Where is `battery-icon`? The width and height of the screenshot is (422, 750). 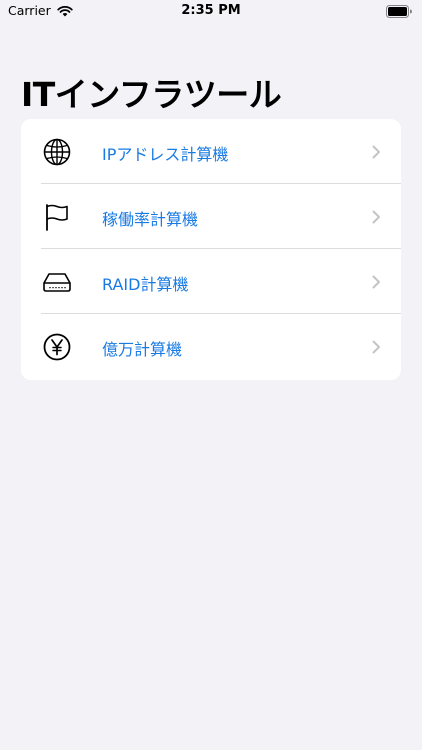
battery-icon is located at coordinates (399, 11).